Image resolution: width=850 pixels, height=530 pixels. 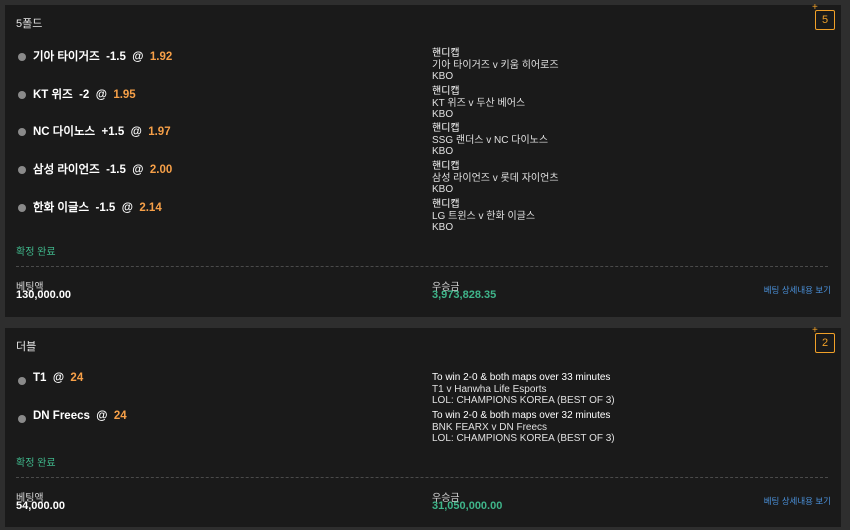 What do you see at coordinates (84, 95) in the screenshot?
I see `selection-pick: KT 위즈 -2 @ 1.95` at bounding box center [84, 95].